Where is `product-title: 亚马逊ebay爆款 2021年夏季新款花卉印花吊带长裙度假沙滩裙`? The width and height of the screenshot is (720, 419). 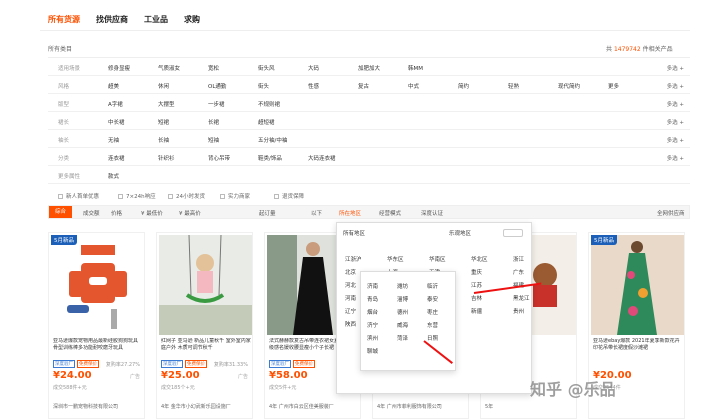
product-title: 亚马逊ebay爆款 2021年夏季新款花卉印花吊带长裙度假沙滩裙 is located at coordinates (638, 345).